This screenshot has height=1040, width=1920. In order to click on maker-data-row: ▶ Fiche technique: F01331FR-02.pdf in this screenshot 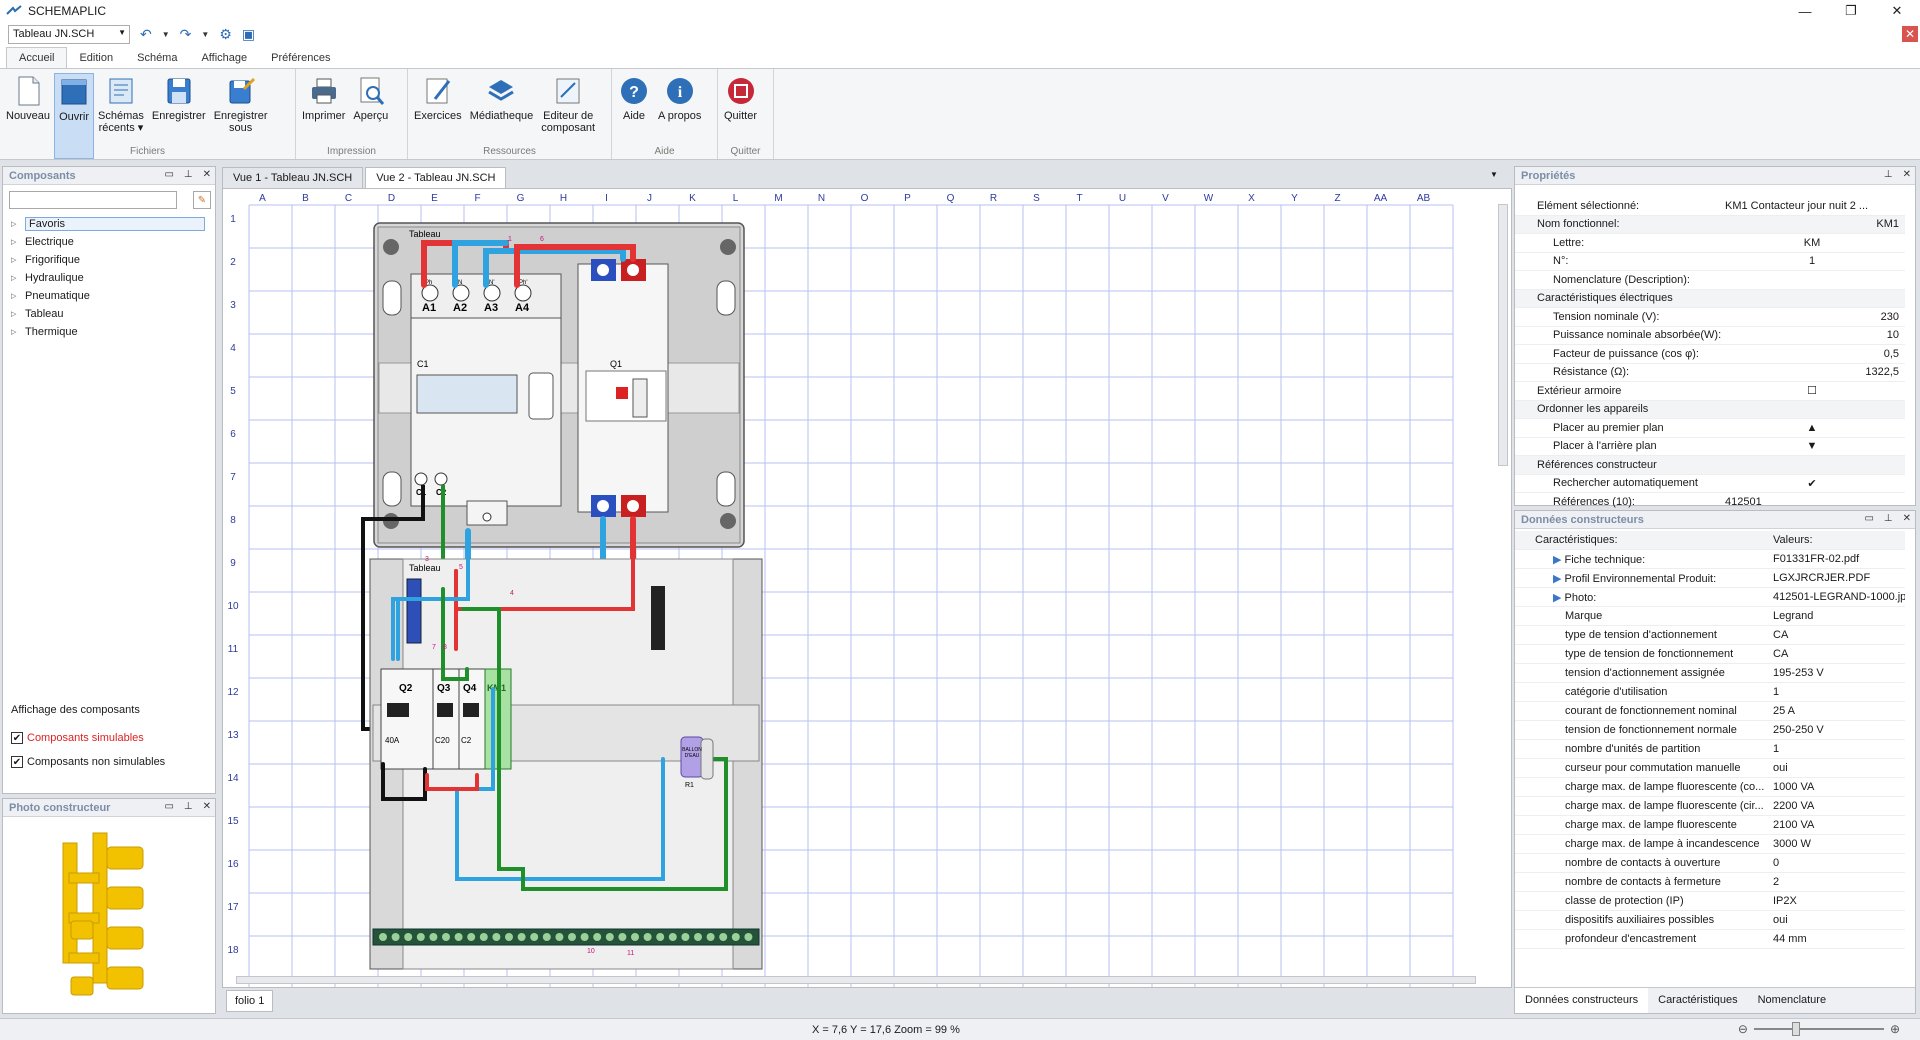, I will do `click(1710, 559)`.